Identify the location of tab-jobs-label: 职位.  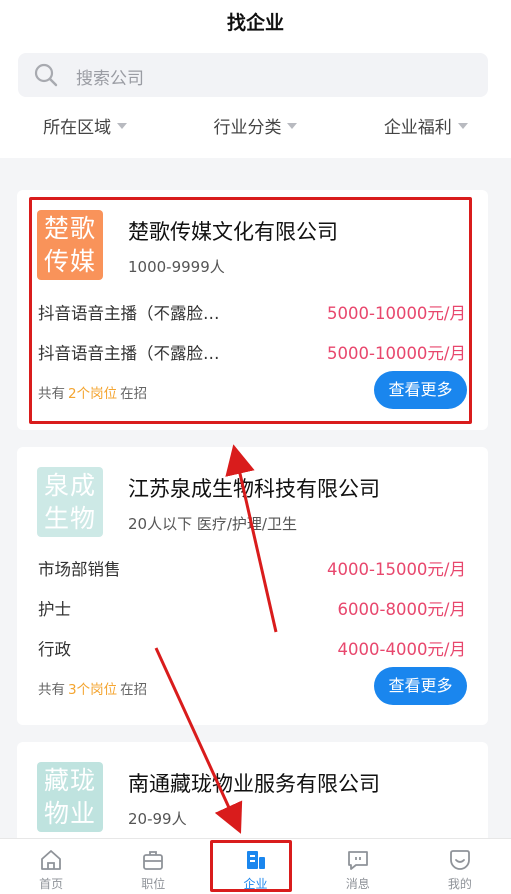
(153, 884).